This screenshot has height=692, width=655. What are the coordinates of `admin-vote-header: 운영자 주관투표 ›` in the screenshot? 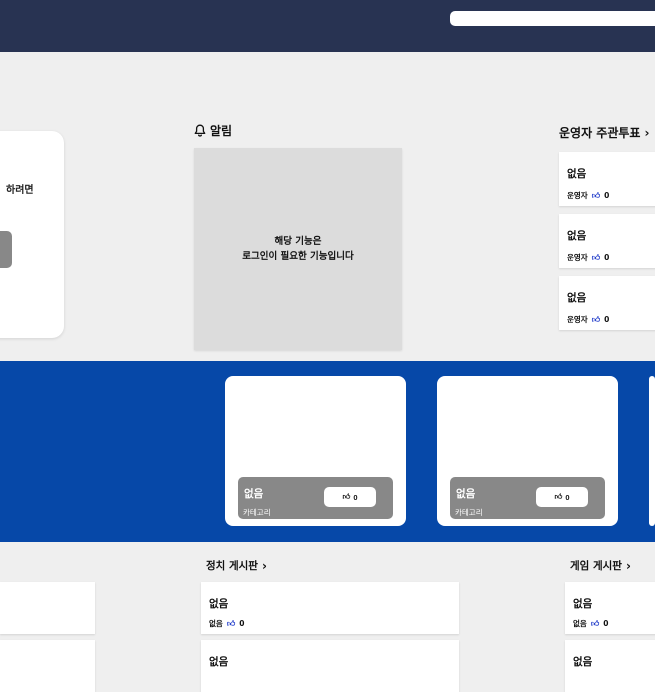 It's located at (604, 132).